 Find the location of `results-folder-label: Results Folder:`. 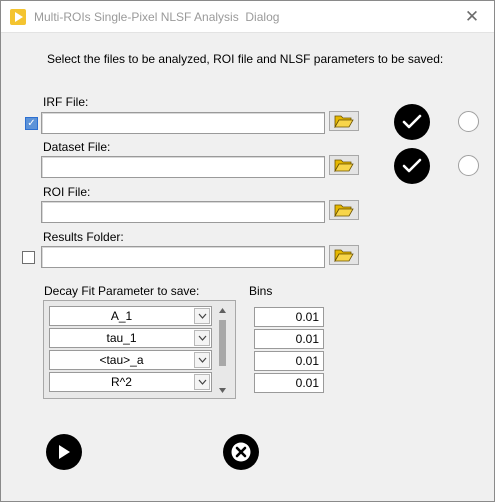

results-folder-label: Results Folder: is located at coordinates (83, 237).